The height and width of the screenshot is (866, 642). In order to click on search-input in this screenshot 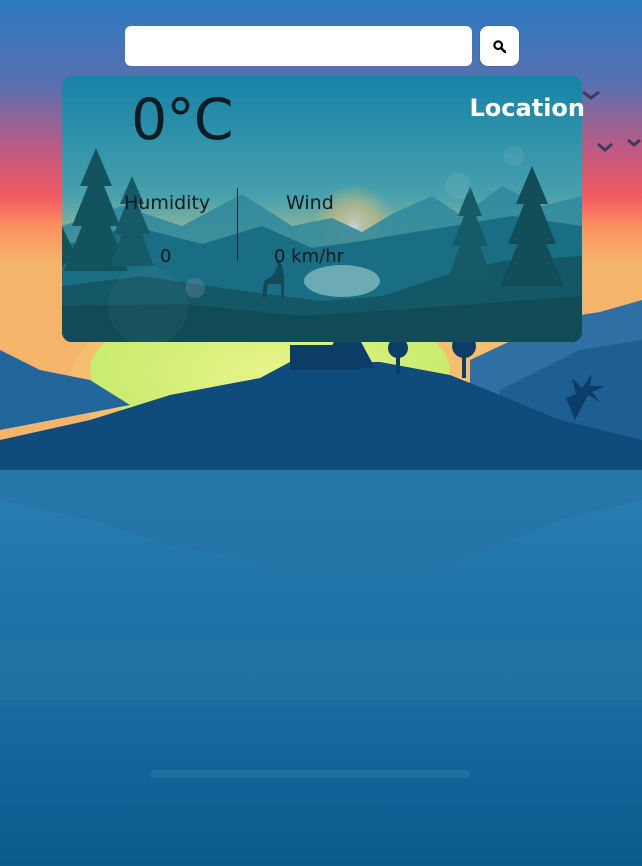, I will do `click(298, 46)`.